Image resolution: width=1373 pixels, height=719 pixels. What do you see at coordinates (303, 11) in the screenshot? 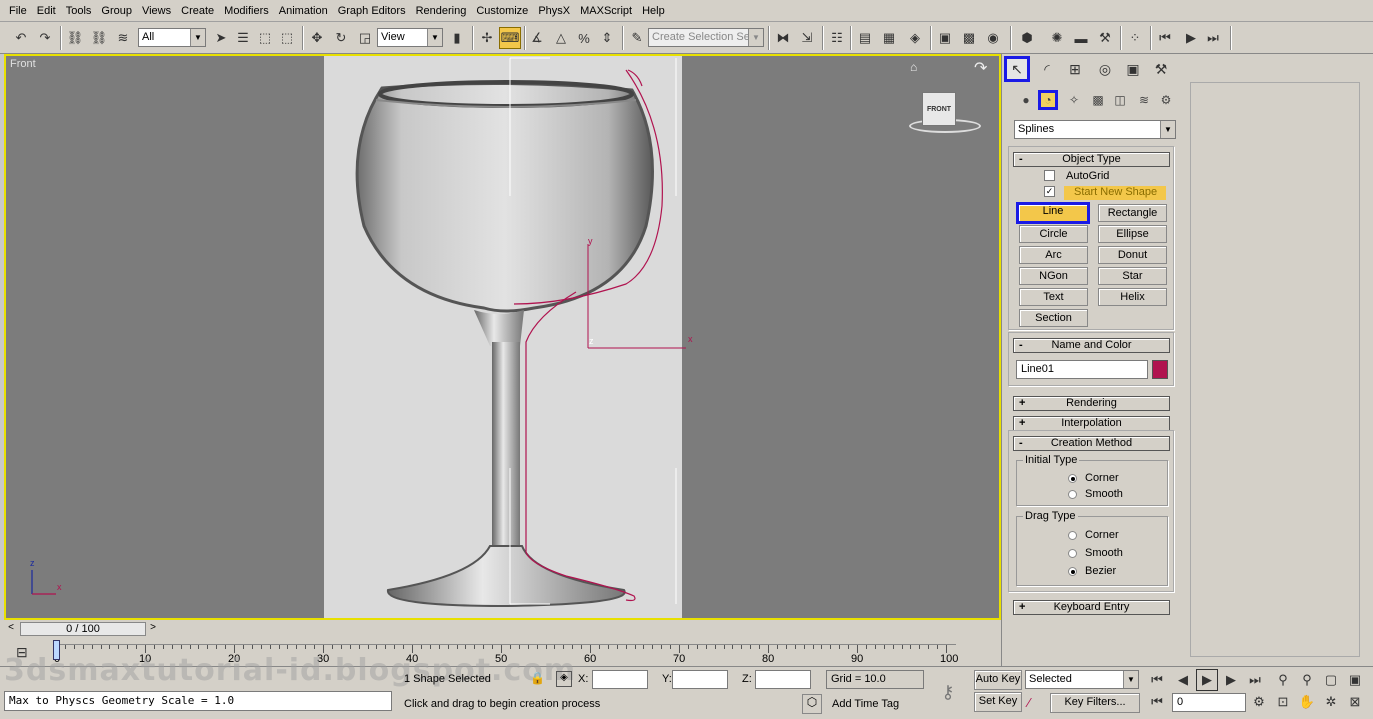
I see `menu-item-animation: Animation` at bounding box center [303, 11].